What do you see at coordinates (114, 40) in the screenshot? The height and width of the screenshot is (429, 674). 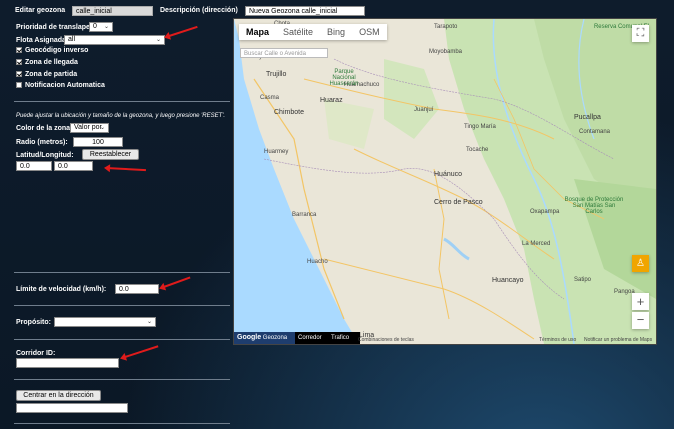 I see `fleet-select: all ⌄` at bounding box center [114, 40].